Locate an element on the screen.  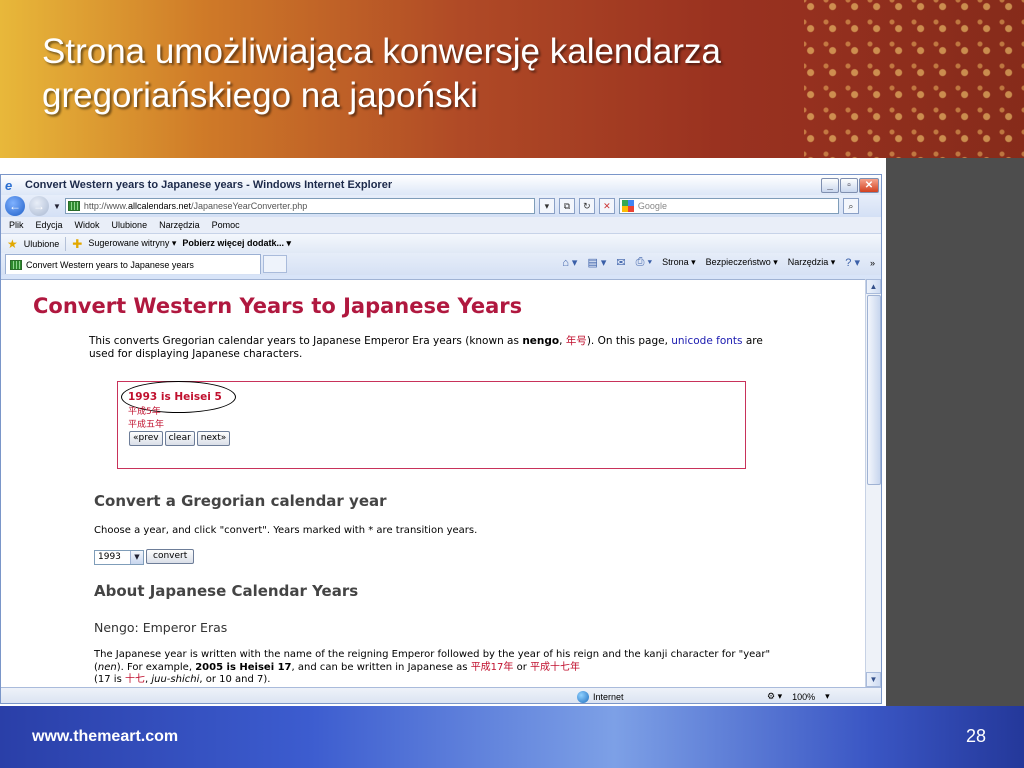
vertical-scrollbar: ▲ ▼ is located at coordinates (873, 483).